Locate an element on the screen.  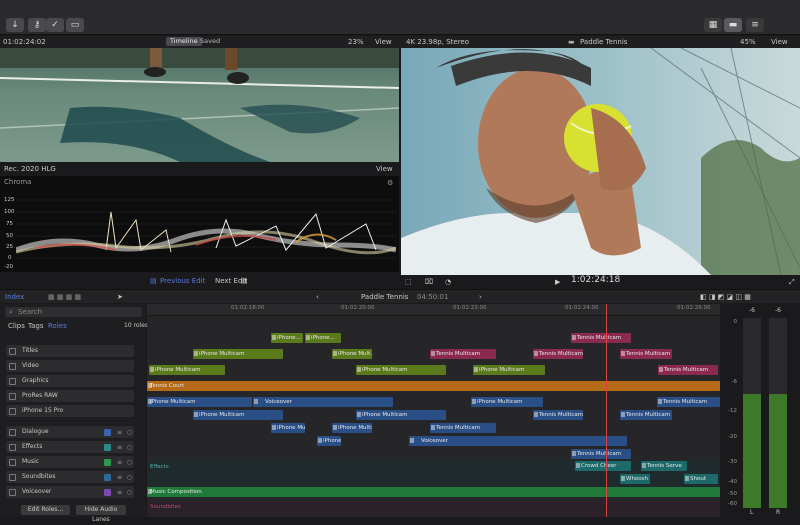
check-icon: ✓ is located at coordinates (55, 25).